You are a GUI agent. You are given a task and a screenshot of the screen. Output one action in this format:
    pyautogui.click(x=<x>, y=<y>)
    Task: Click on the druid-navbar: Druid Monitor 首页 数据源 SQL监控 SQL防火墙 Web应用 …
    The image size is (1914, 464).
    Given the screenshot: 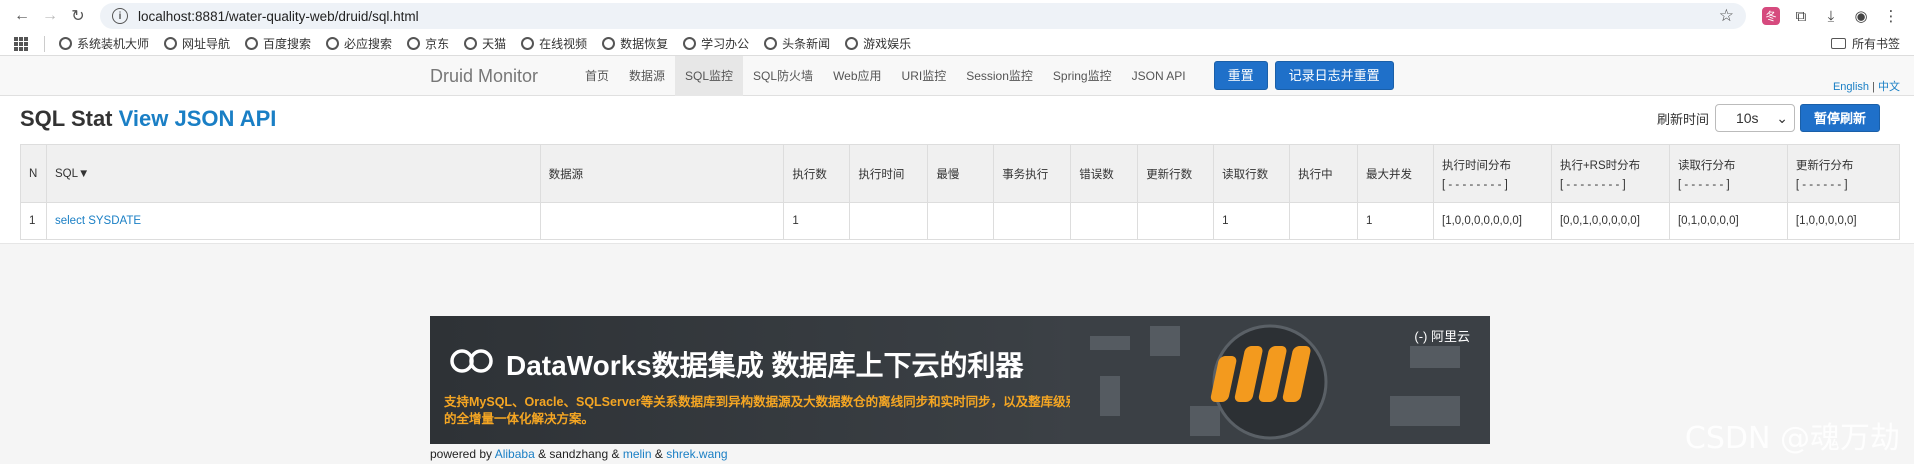 What is the action you would take?
    pyautogui.click(x=957, y=76)
    